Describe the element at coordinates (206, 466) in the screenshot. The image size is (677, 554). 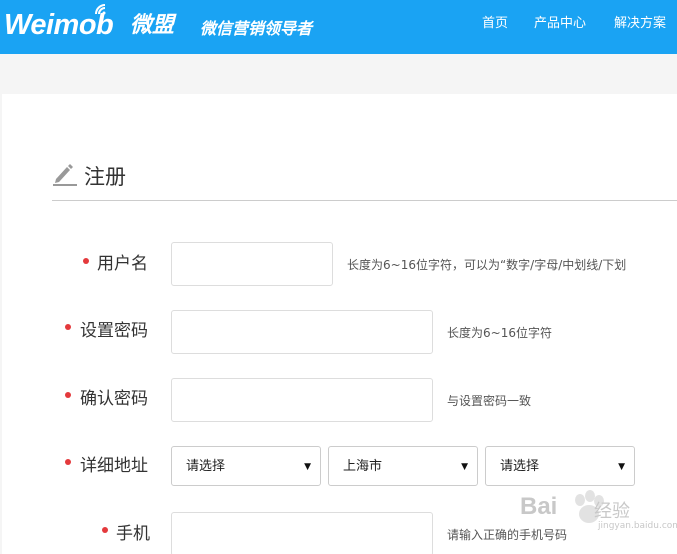
I see `province-select-value: 请选择` at that location.